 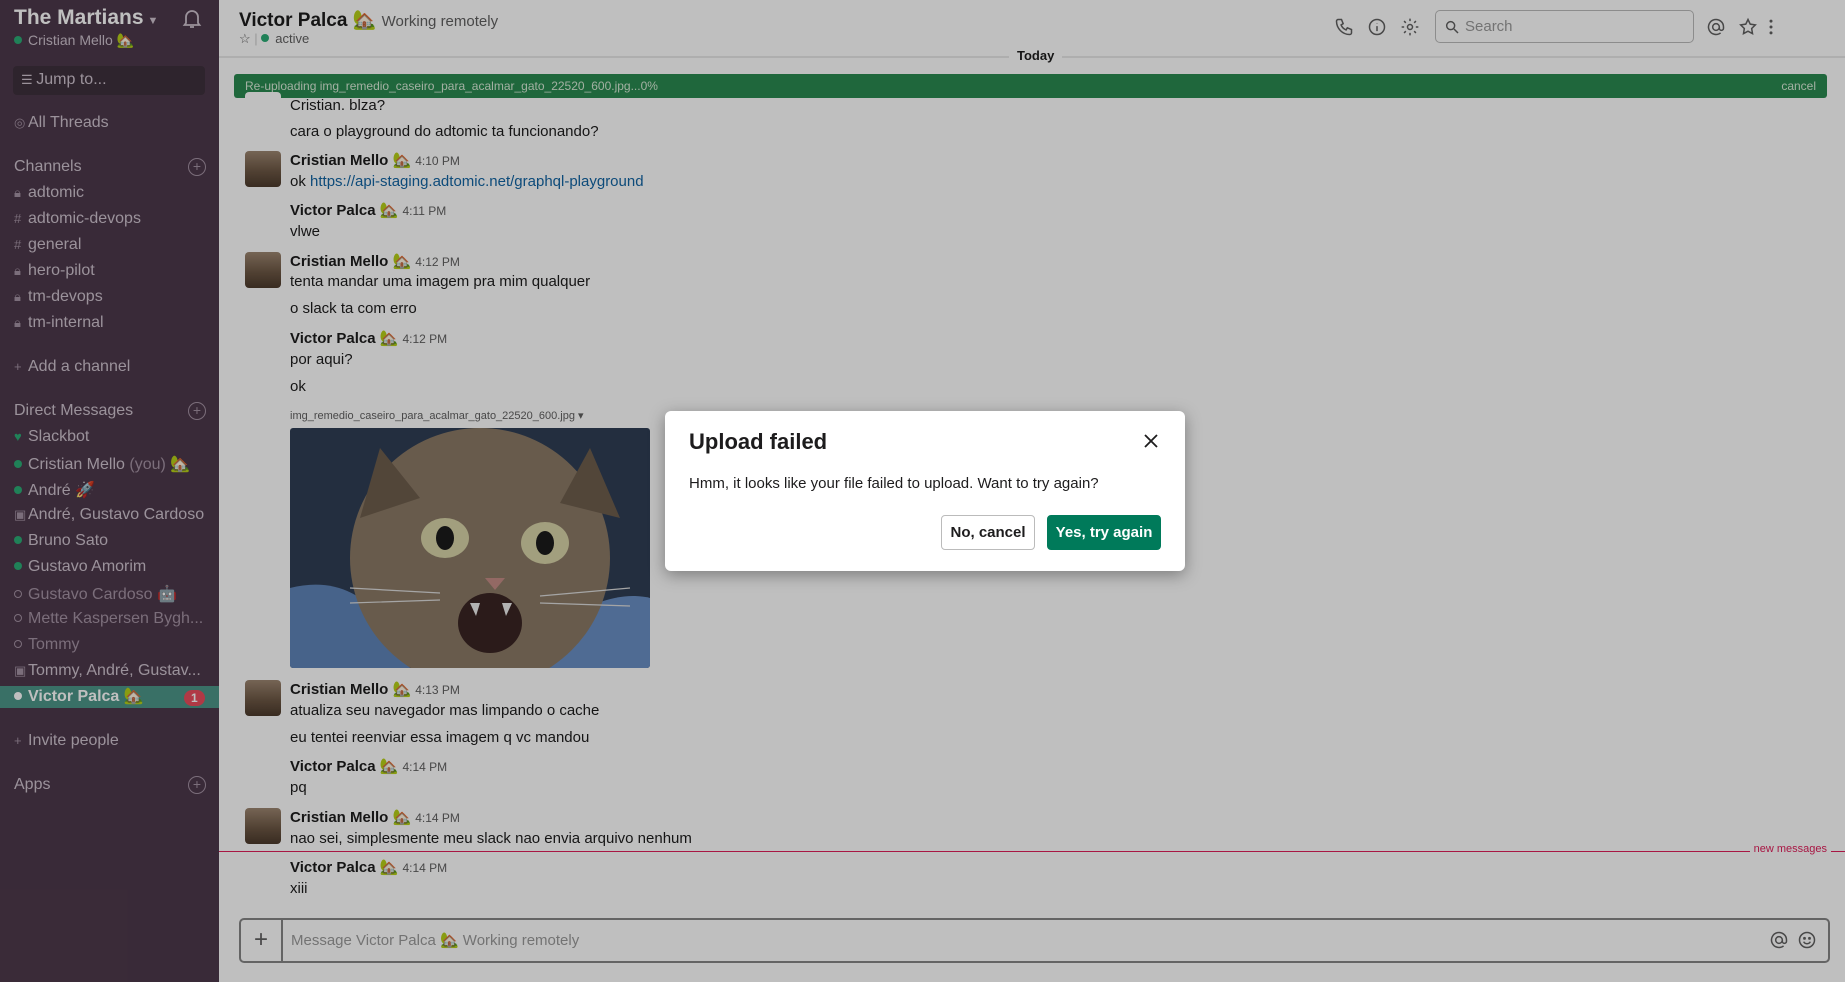 What do you see at coordinates (988, 532) in the screenshot?
I see `cancel-button: No, cancel` at bounding box center [988, 532].